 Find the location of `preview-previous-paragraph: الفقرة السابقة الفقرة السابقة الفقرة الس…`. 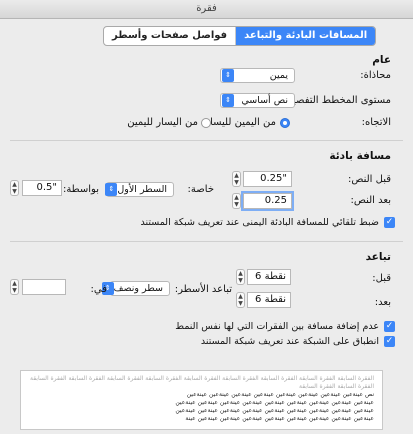

preview-previous-paragraph: الفقرة السابقة الفقرة السابقة الفقرة الس… is located at coordinates (202, 382).